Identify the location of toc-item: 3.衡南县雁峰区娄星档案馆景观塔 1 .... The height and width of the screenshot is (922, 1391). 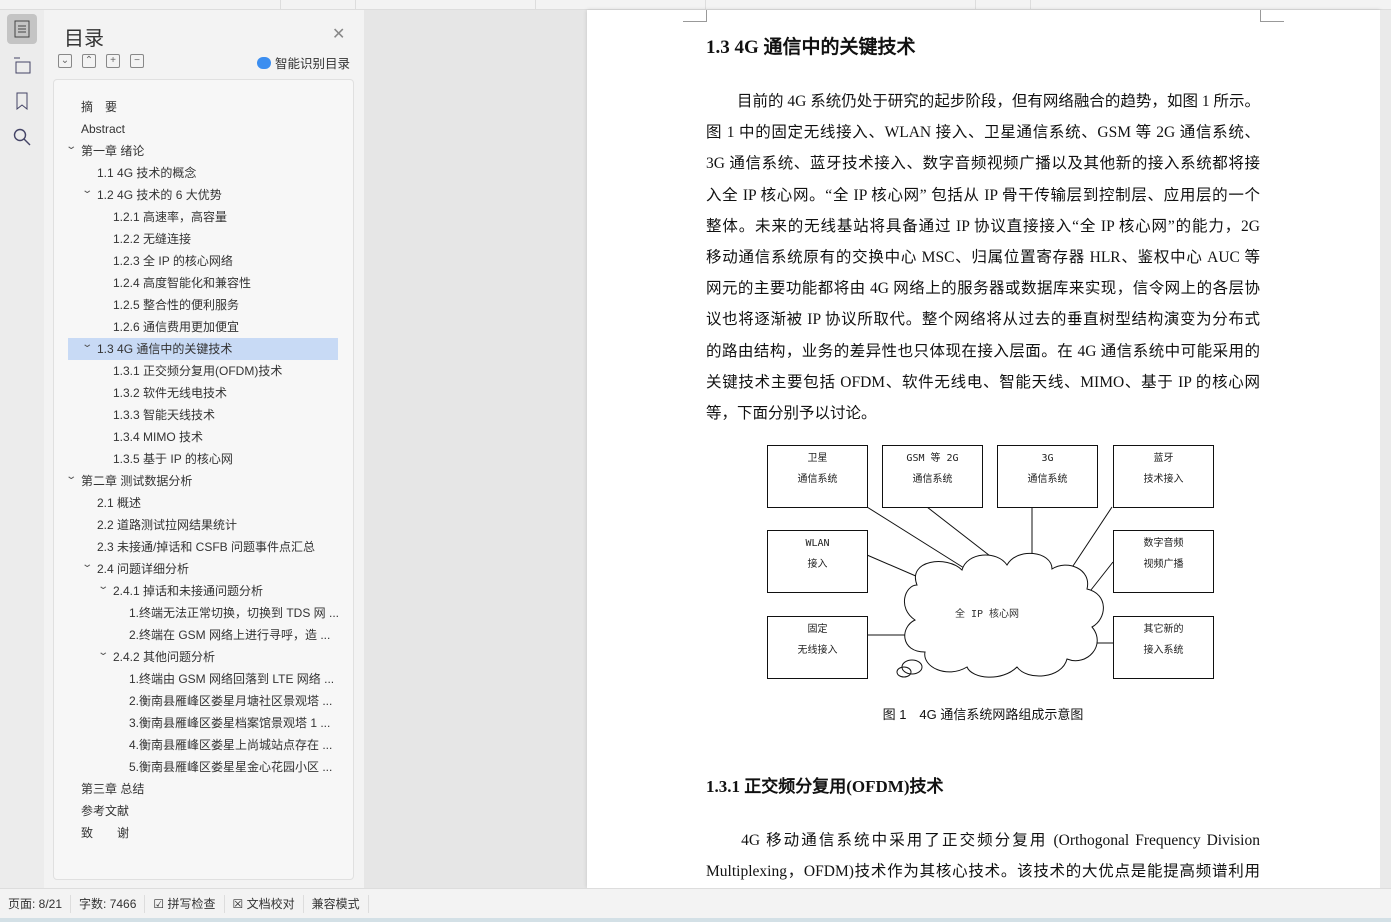
(203, 723).